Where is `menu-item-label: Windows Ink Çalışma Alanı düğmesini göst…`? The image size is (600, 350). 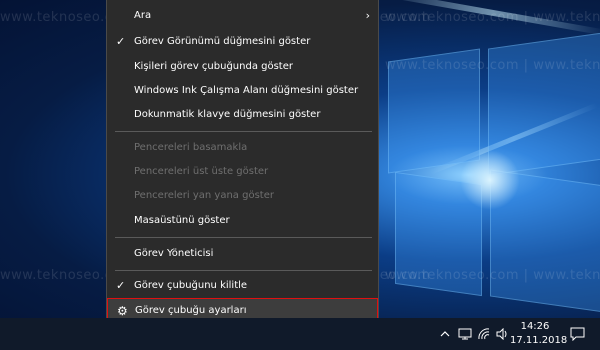
menu-item-label: Windows Ink Çalışma Alanı düğmesini göst… is located at coordinates (246, 90).